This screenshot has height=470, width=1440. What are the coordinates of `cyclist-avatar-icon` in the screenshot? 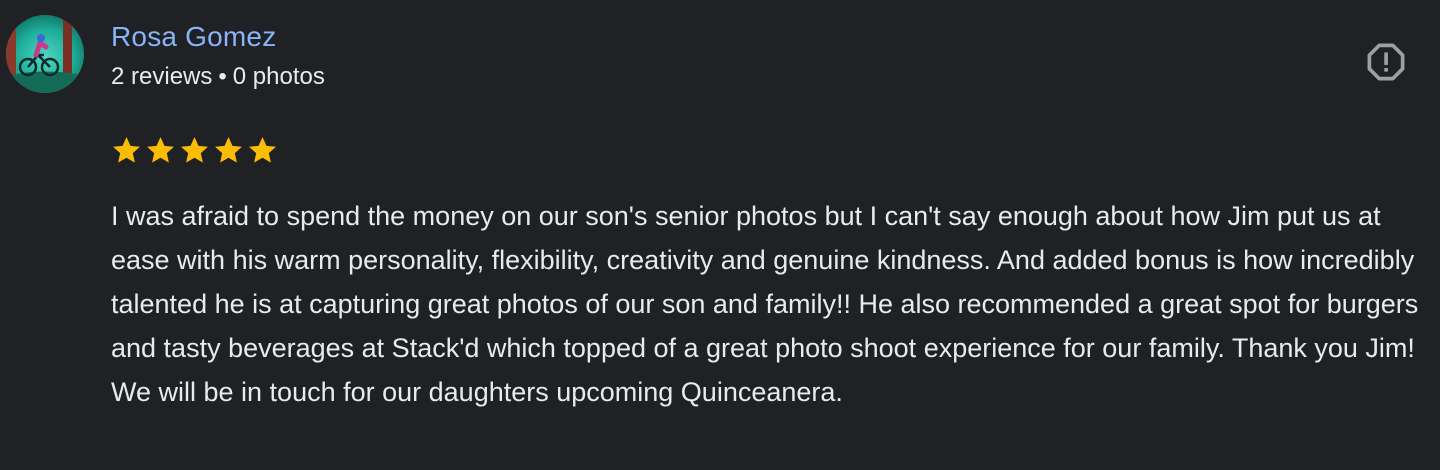 It's located at (45, 54).